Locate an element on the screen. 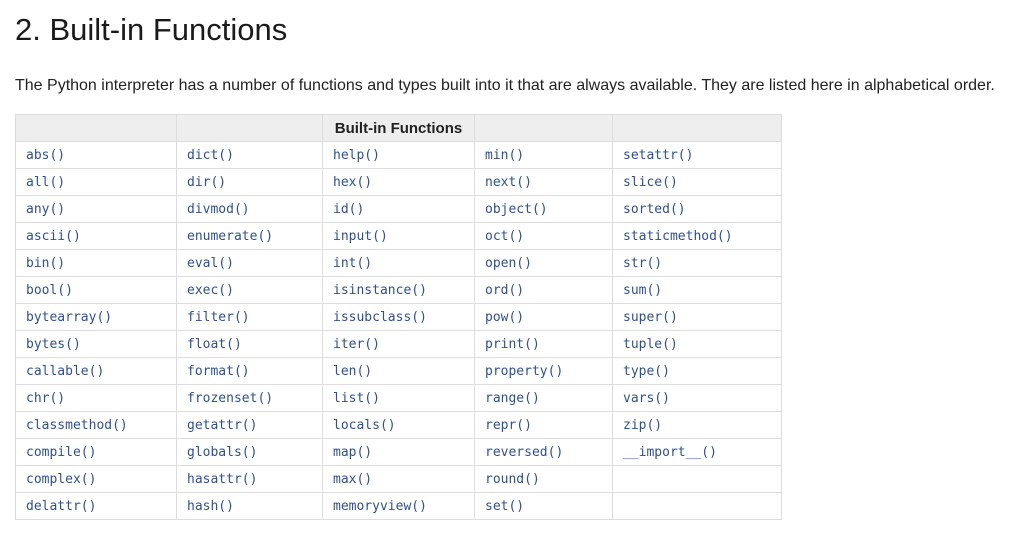 This screenshot has height=533, width=1020. function-link-any: any() is located at coordinates (45, 209).